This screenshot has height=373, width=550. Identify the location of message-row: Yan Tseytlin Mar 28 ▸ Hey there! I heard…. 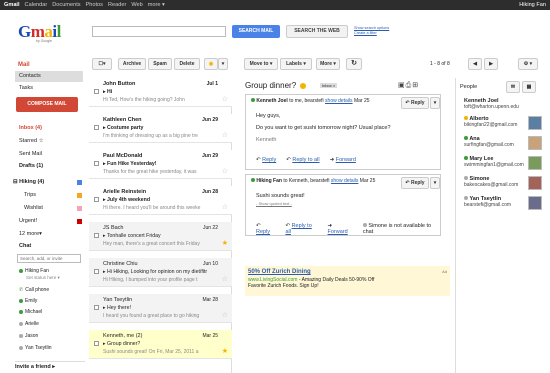
(160, 308).